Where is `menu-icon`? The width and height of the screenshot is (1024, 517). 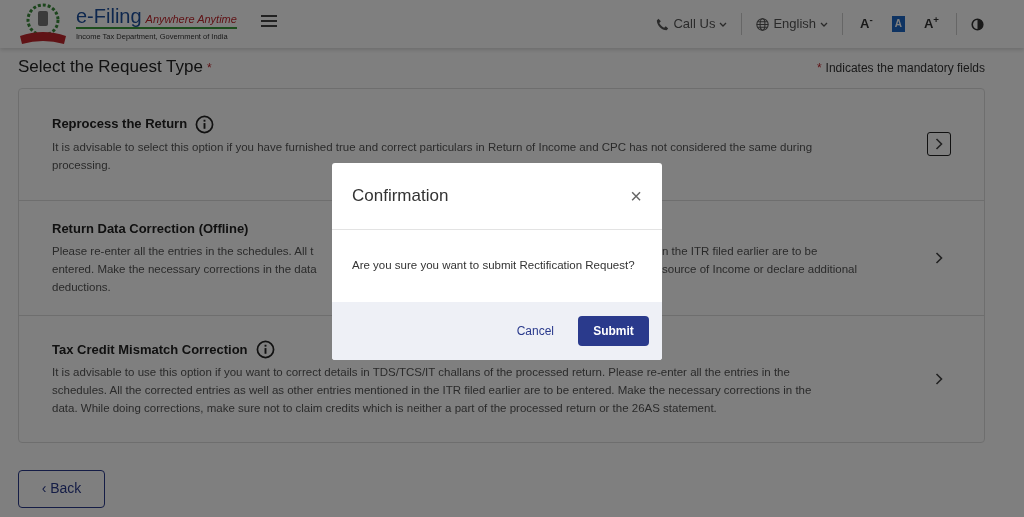
menu-icon is located at coordinates (268, 20).